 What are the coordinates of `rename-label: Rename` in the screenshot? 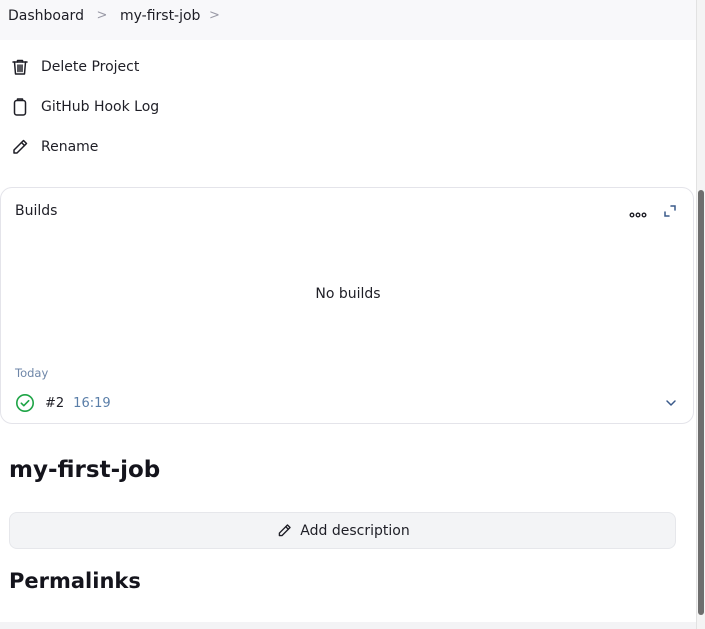 It's located at (70, 147).